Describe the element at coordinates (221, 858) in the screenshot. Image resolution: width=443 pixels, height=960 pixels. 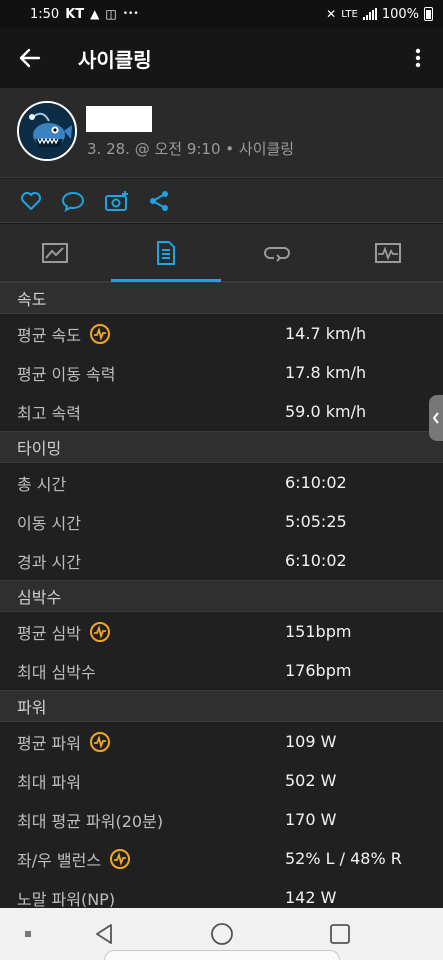
I see `stat-row-lr-balance: 좌/우 밸런스 52% L / 48% R` at that location.